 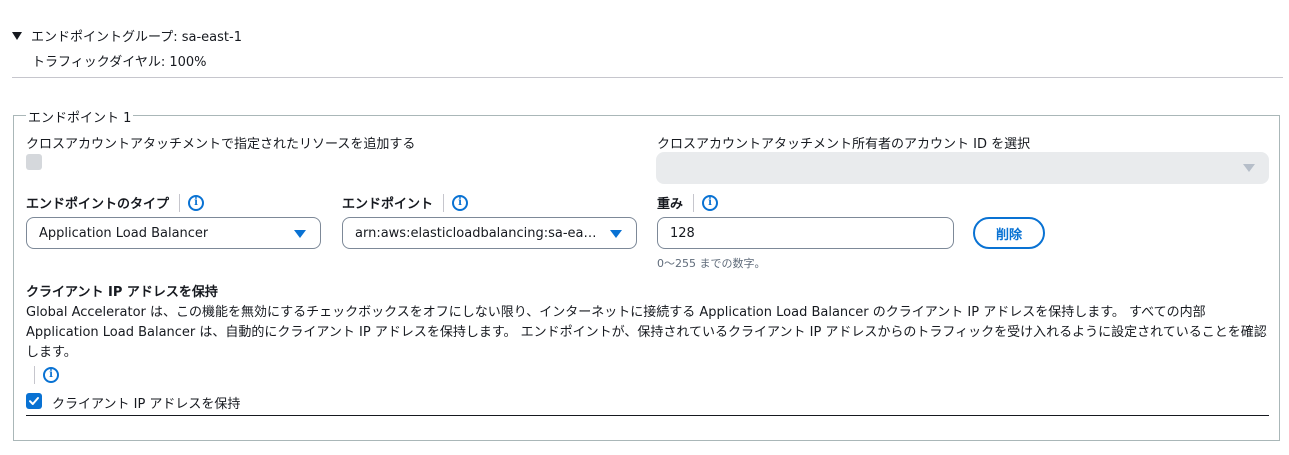 I want to click on preserve-ip-checkbox-label: クライアント IP アドレスを保持, so click(x=146, y=402).